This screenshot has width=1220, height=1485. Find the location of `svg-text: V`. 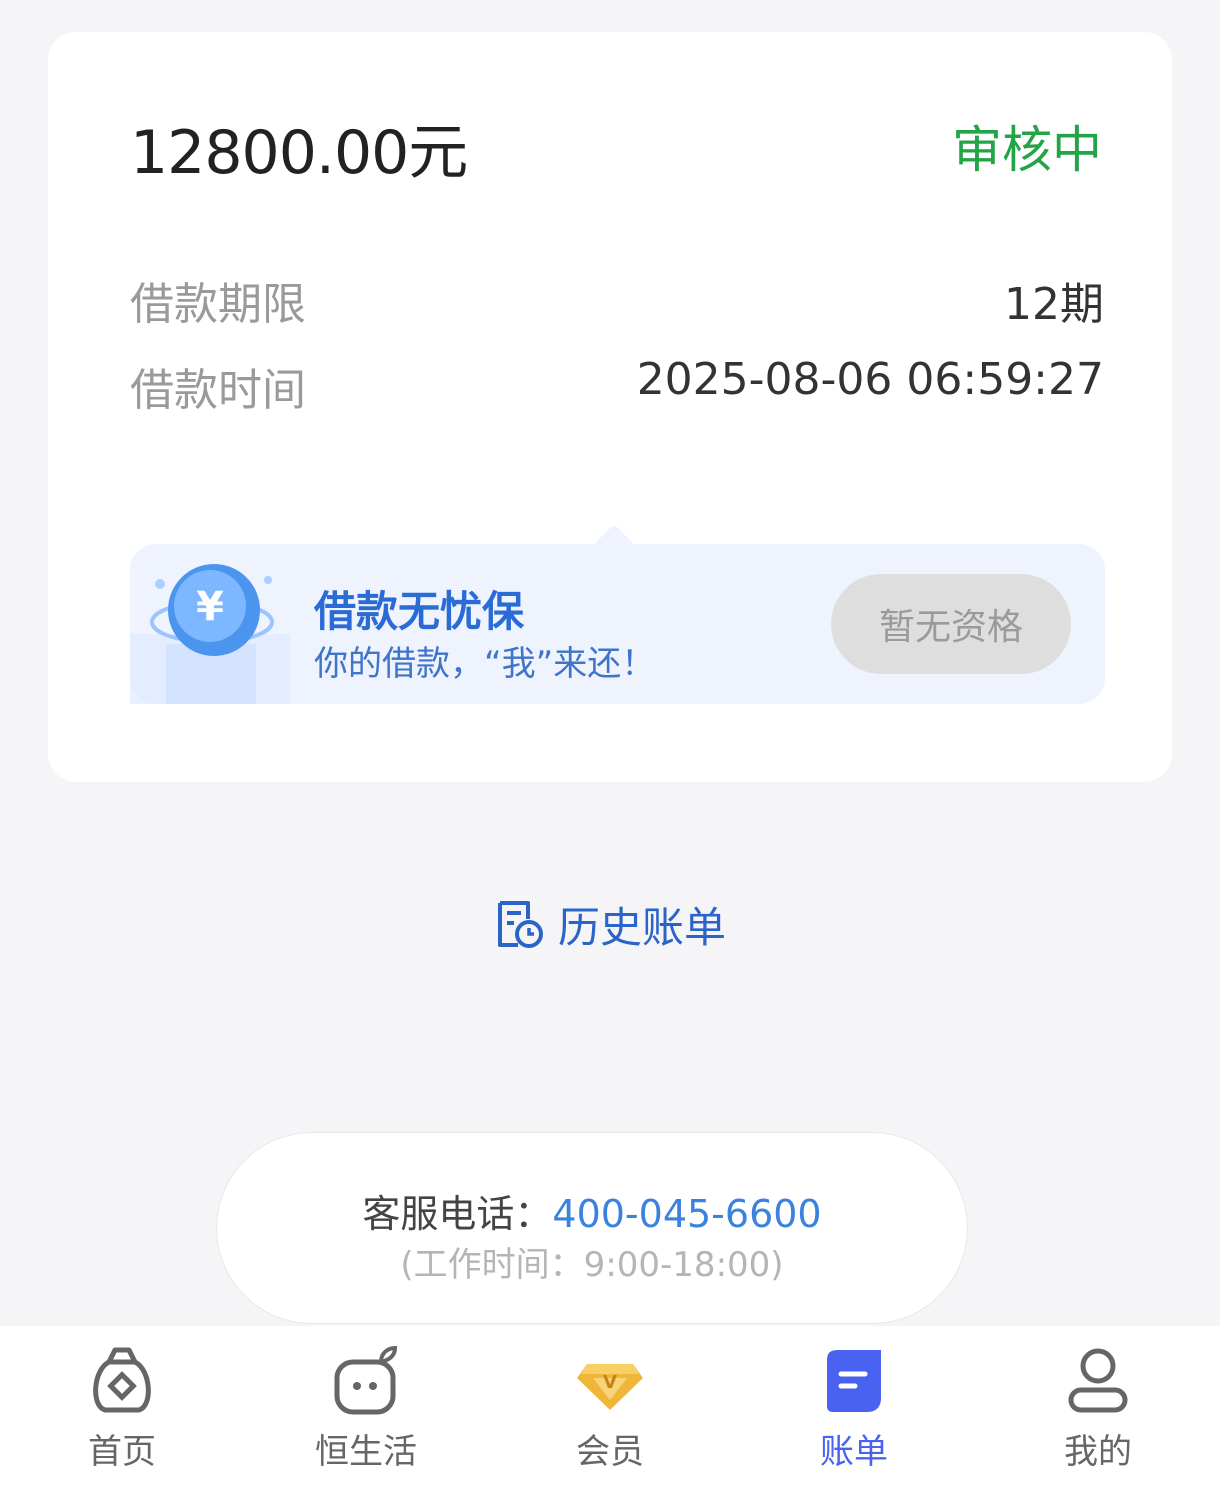

svg-text: V is located at coordinates (610, 1382).